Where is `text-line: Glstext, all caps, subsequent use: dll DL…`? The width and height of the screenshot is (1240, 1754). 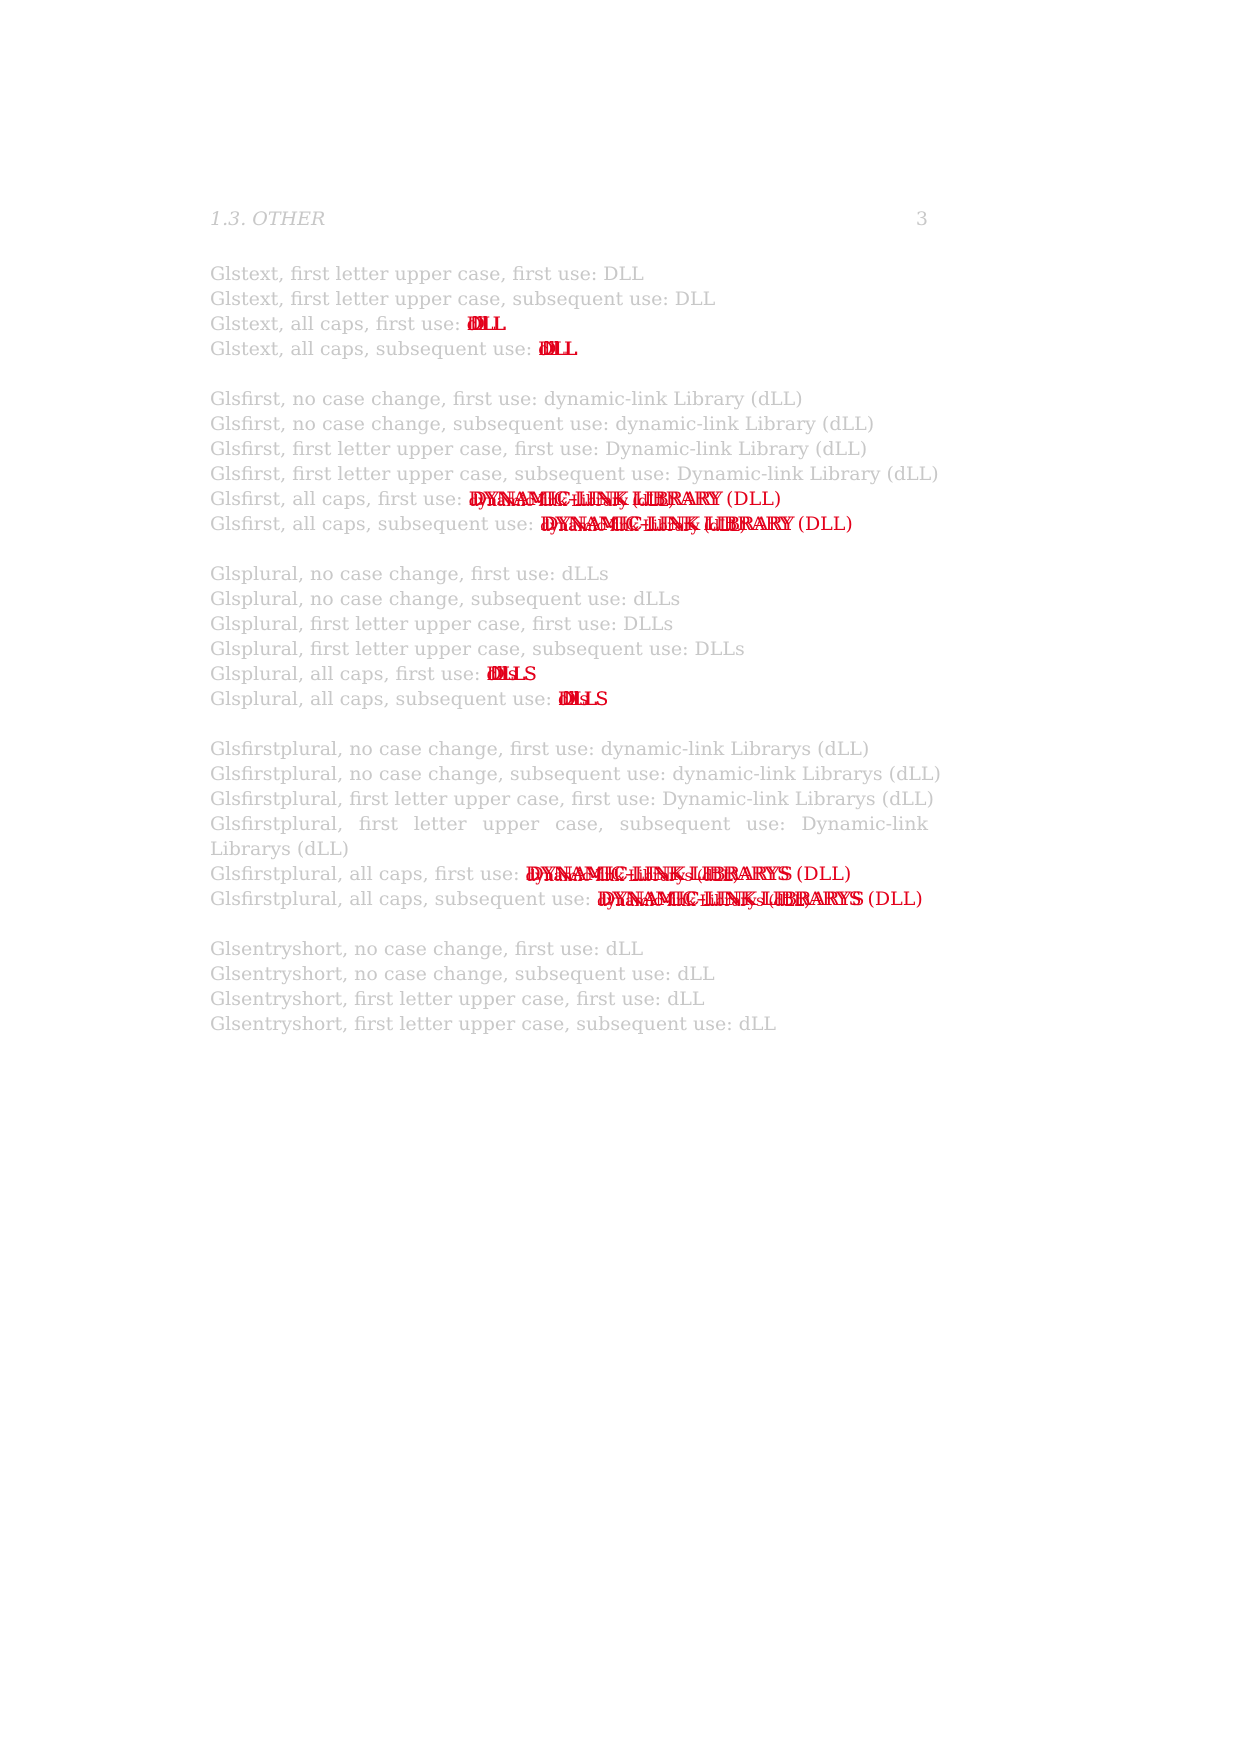 text-line: Glstext, all caps, subsequent use: dll DL… is located at coordinates (569, 349).